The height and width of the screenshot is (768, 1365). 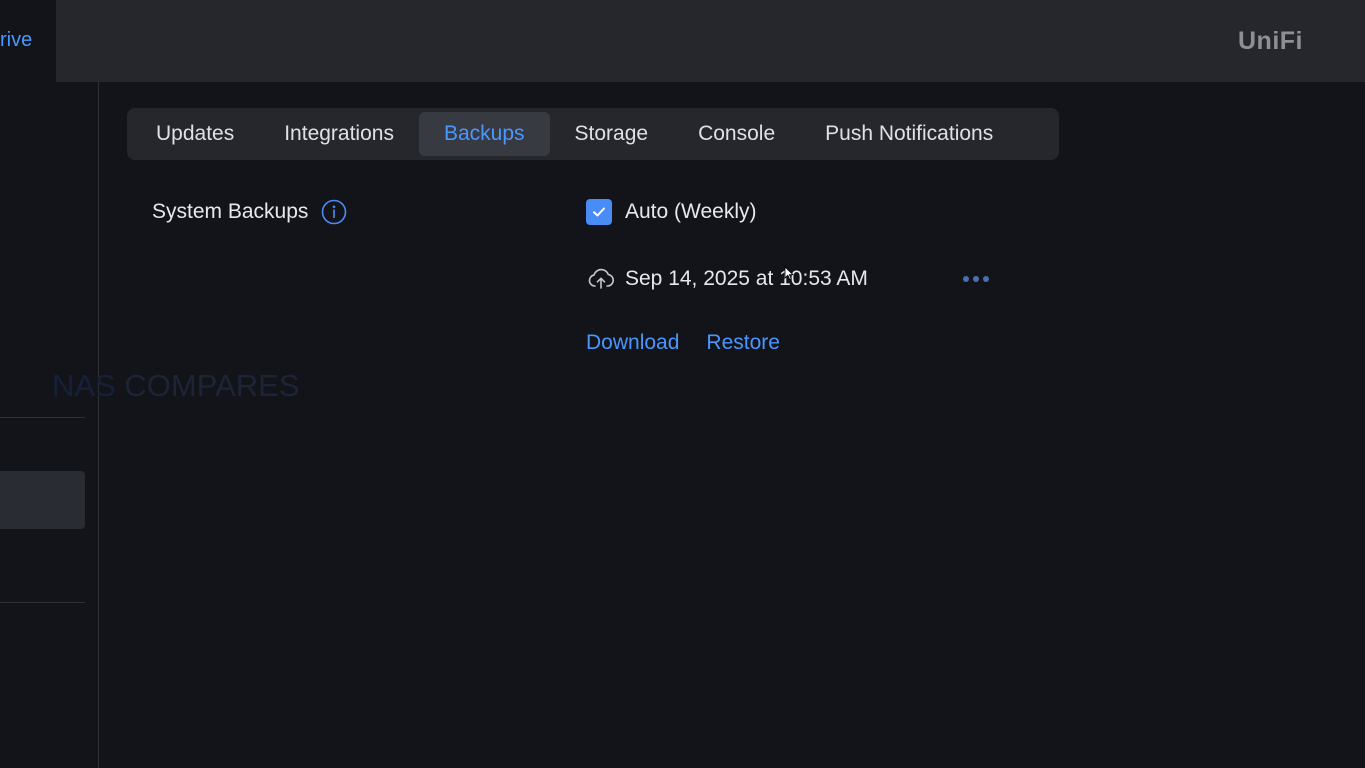 I want to click on last-backup-row: Sep 14, 2025 at 10:53 AM, so click(x=727, y=279).